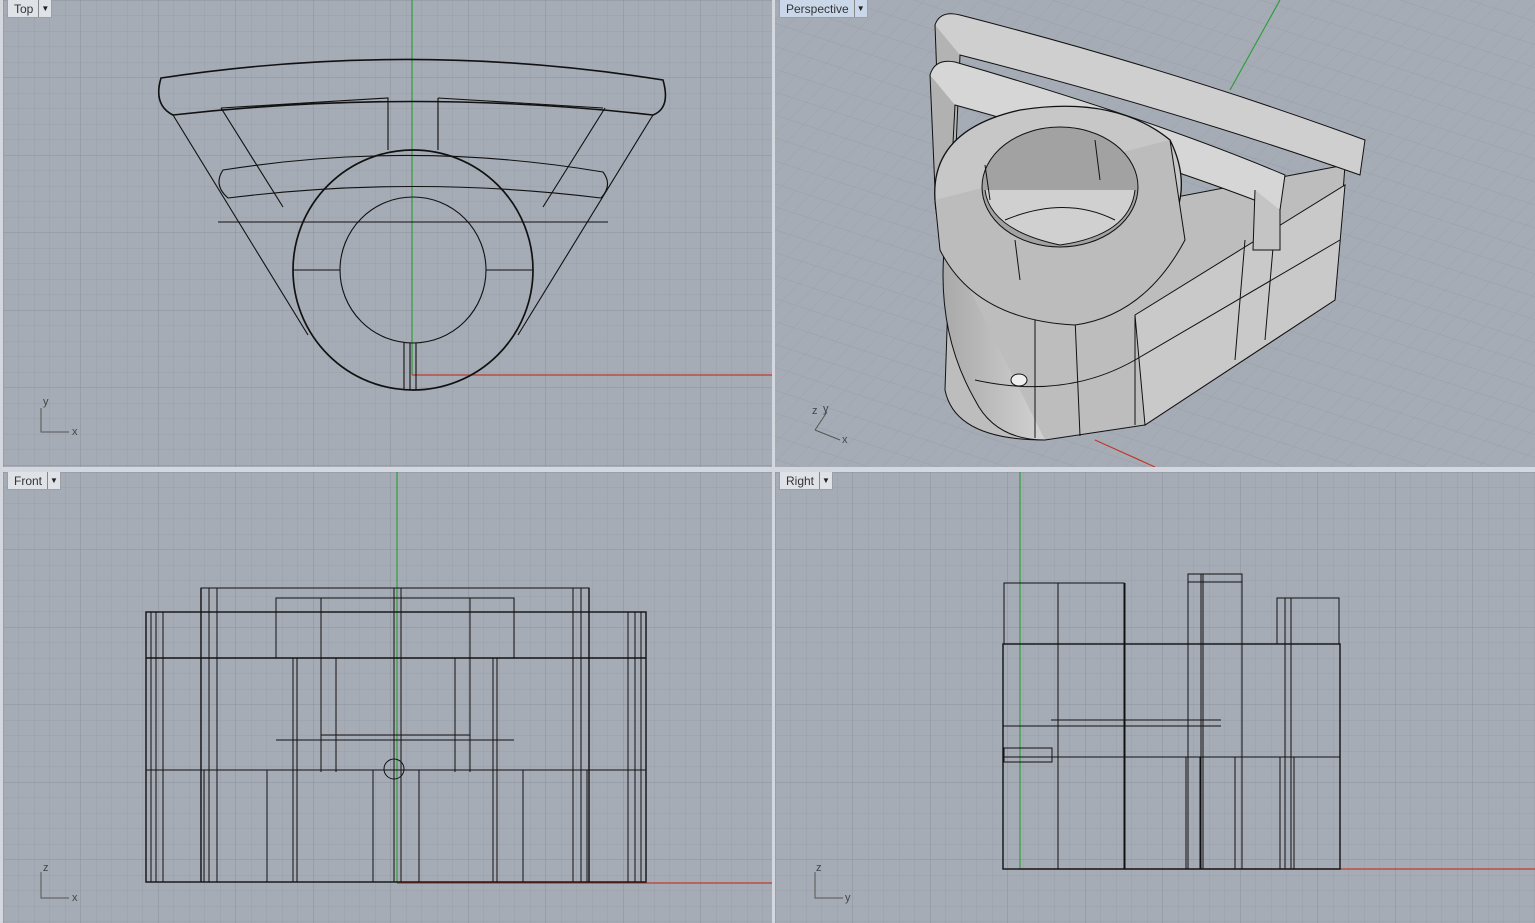 This screenshot has height=923, width=1535. I want to click on viewport-tab-perspective: Perspective ▼, so click(823, 9).